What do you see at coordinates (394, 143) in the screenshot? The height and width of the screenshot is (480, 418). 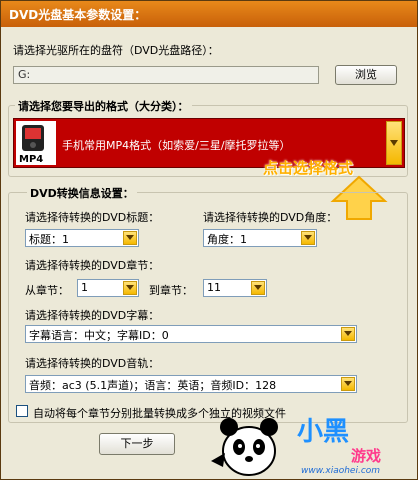 I see `format-dropdown-arrow-icon` at bounding box center [394, 143].